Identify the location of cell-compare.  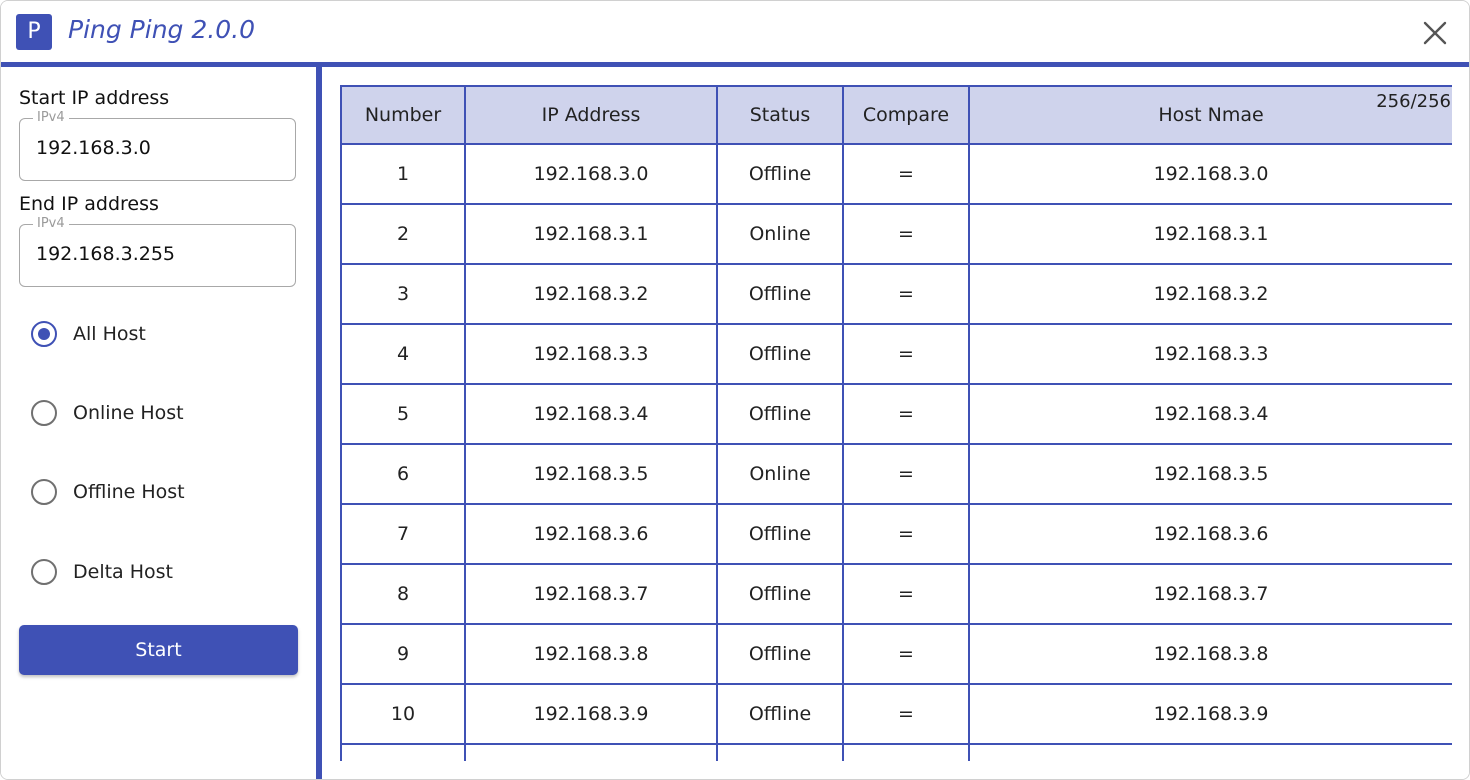
(906, 752).